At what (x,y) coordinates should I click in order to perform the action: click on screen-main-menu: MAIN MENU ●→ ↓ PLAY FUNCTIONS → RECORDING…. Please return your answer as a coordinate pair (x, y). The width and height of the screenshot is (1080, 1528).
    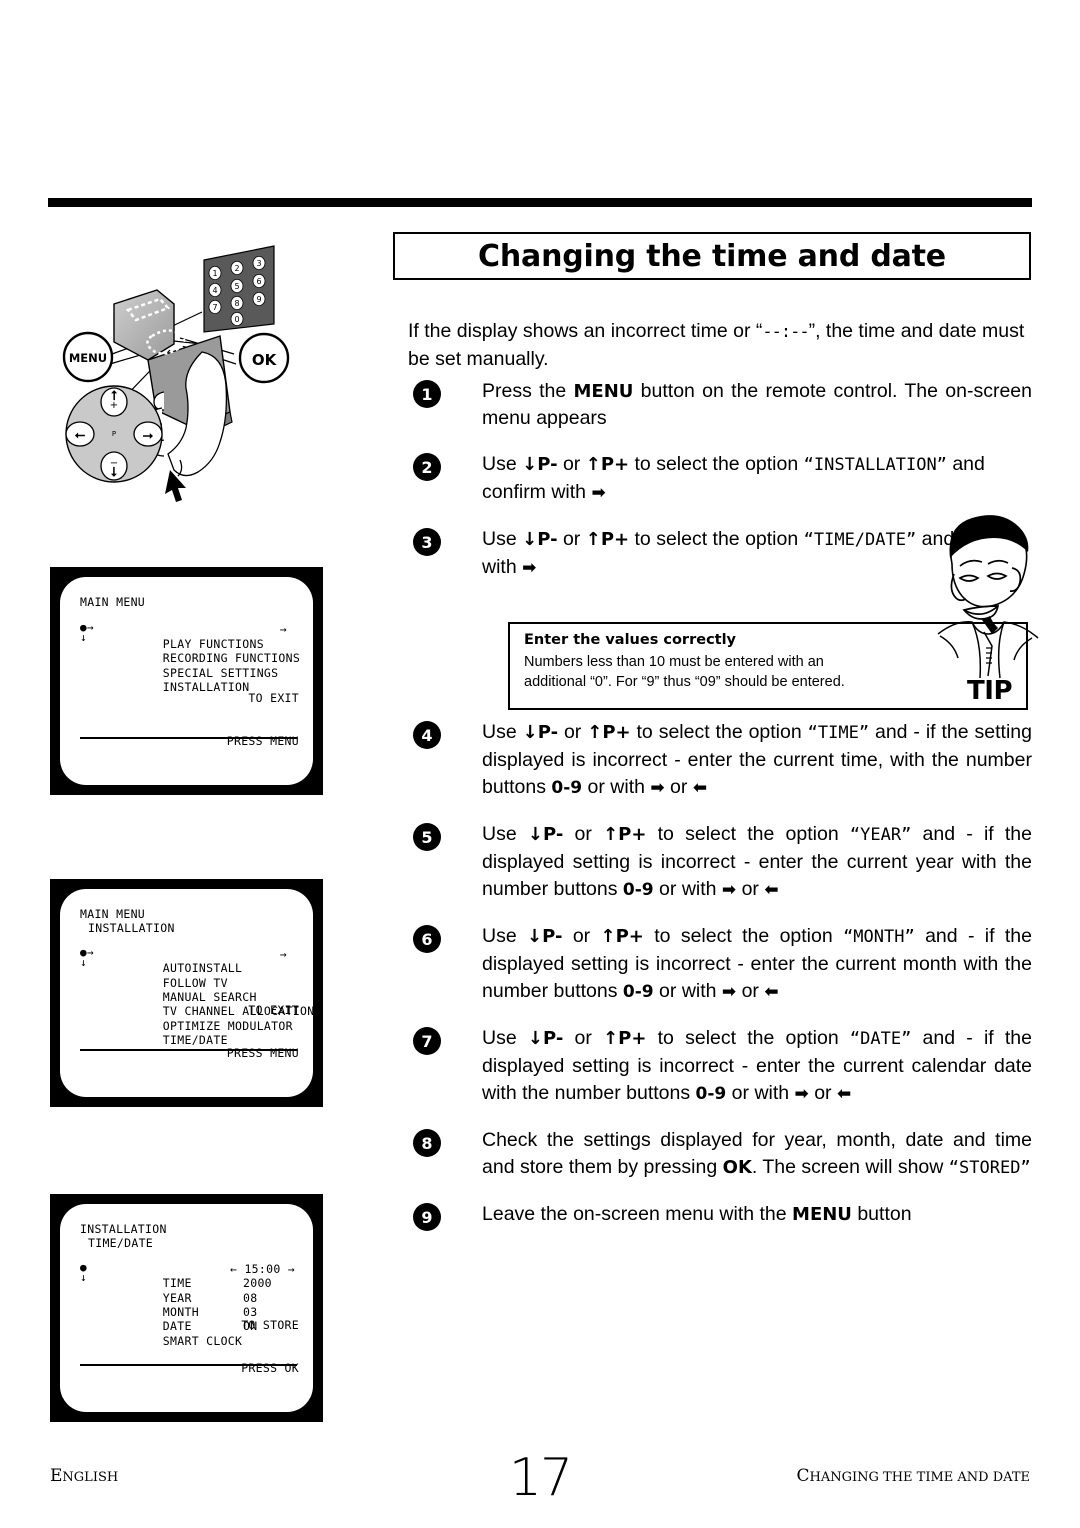
    Looking at the image, I should click on (186, 681).